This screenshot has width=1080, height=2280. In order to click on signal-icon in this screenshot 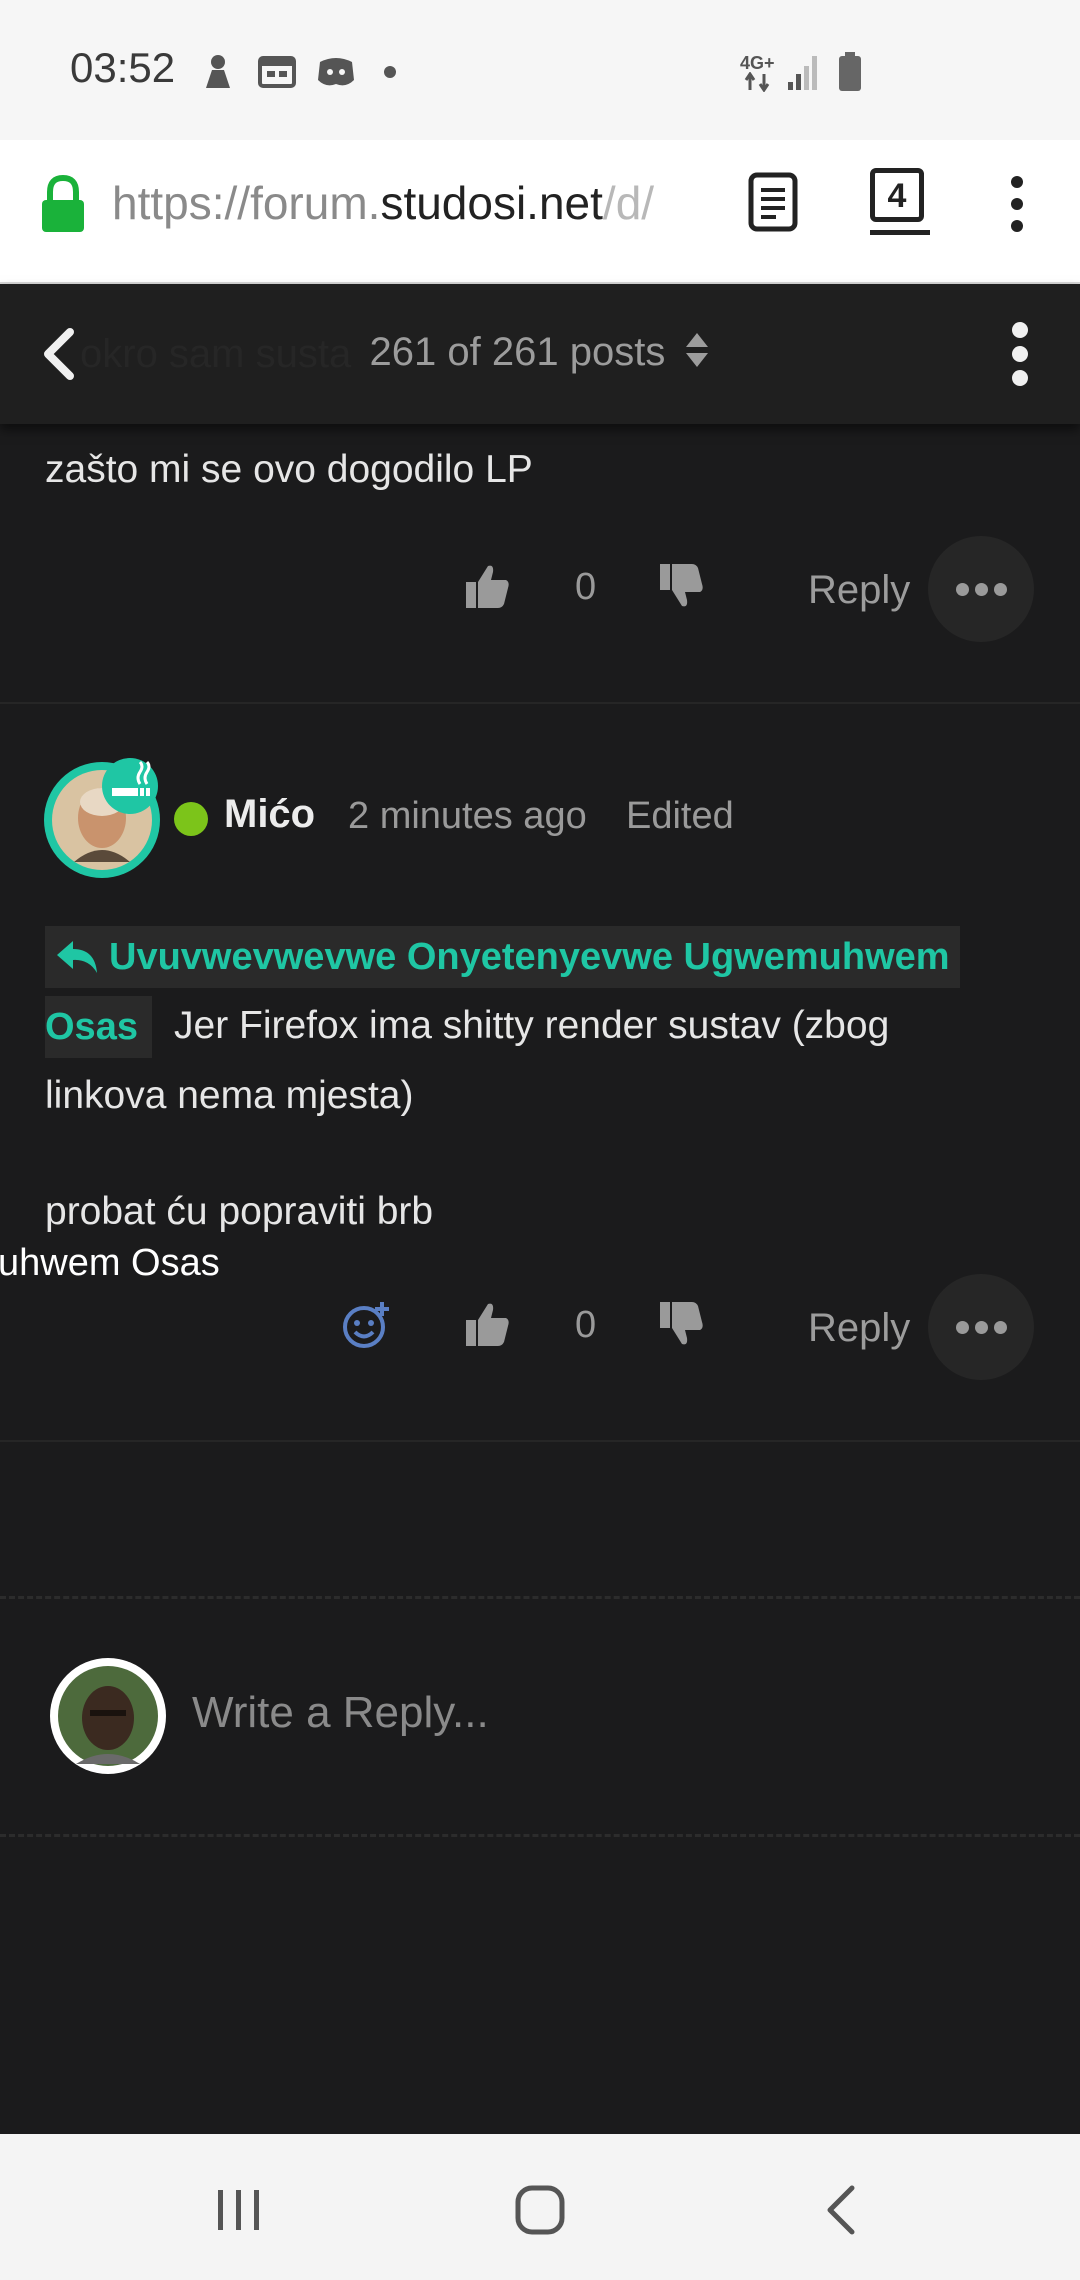, I will do `click(802, 73)`.